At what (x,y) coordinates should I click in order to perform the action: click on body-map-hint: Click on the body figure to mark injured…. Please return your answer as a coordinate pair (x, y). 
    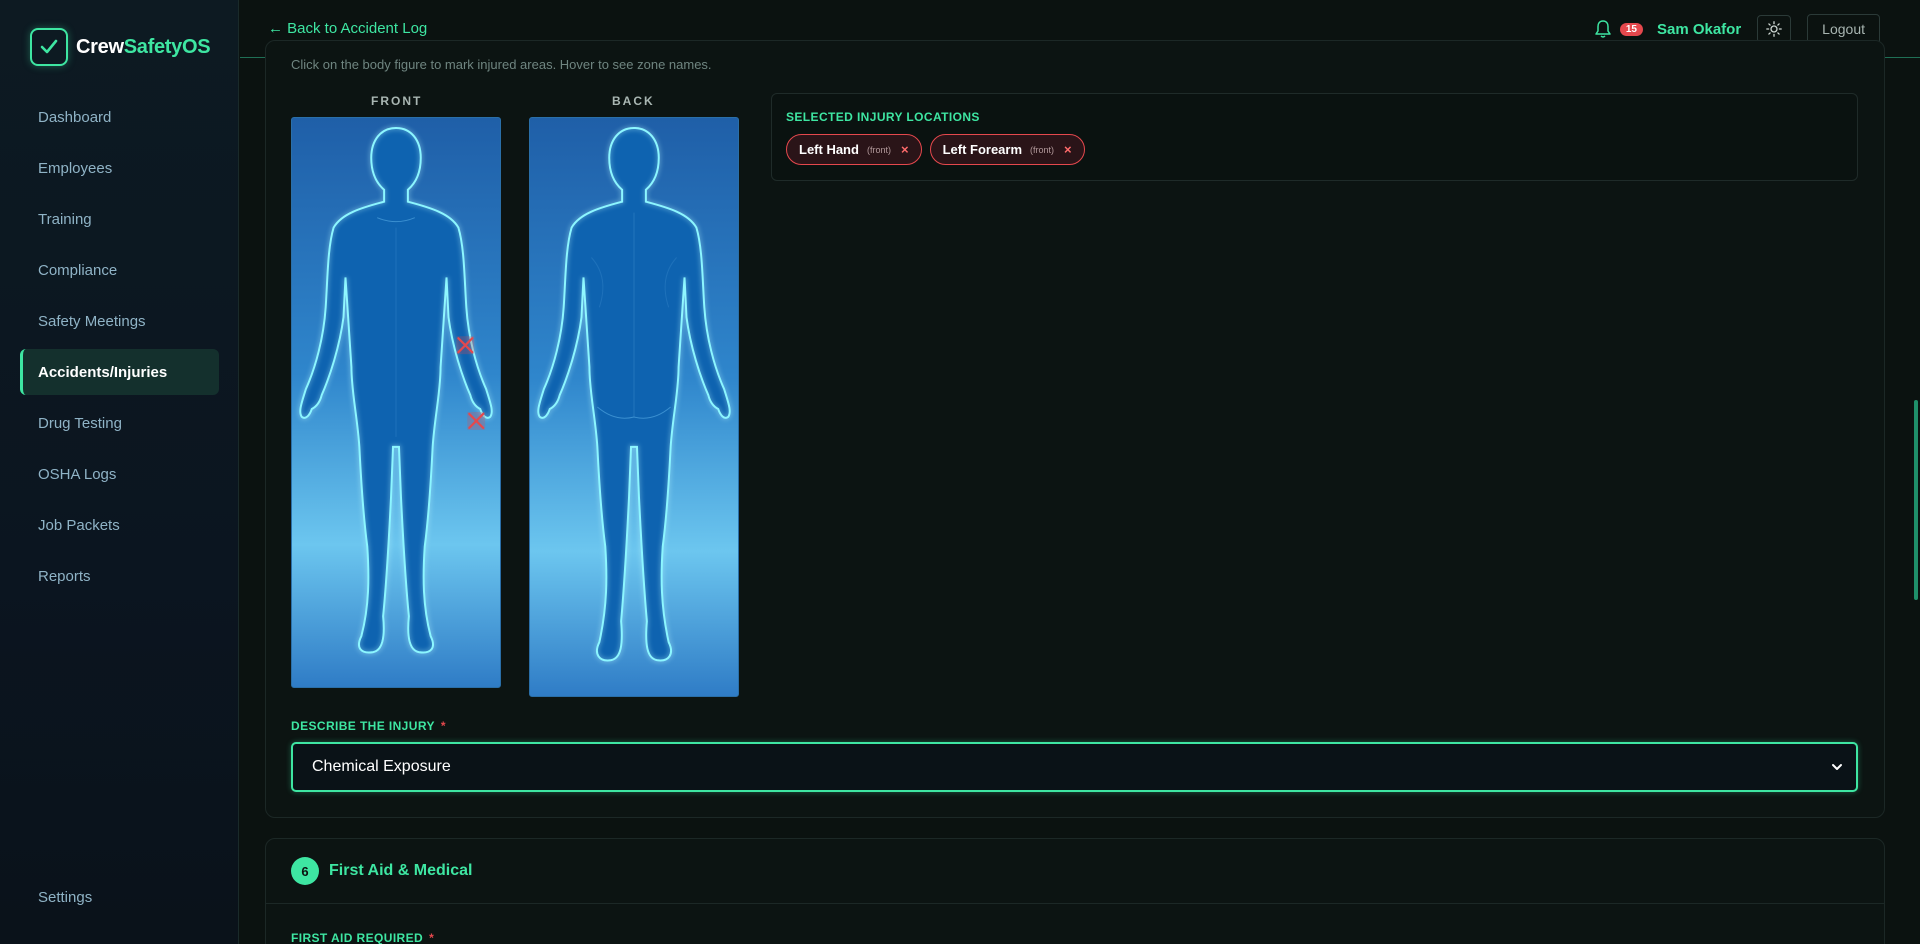
    Looking at the image, I should click on (501, 64).